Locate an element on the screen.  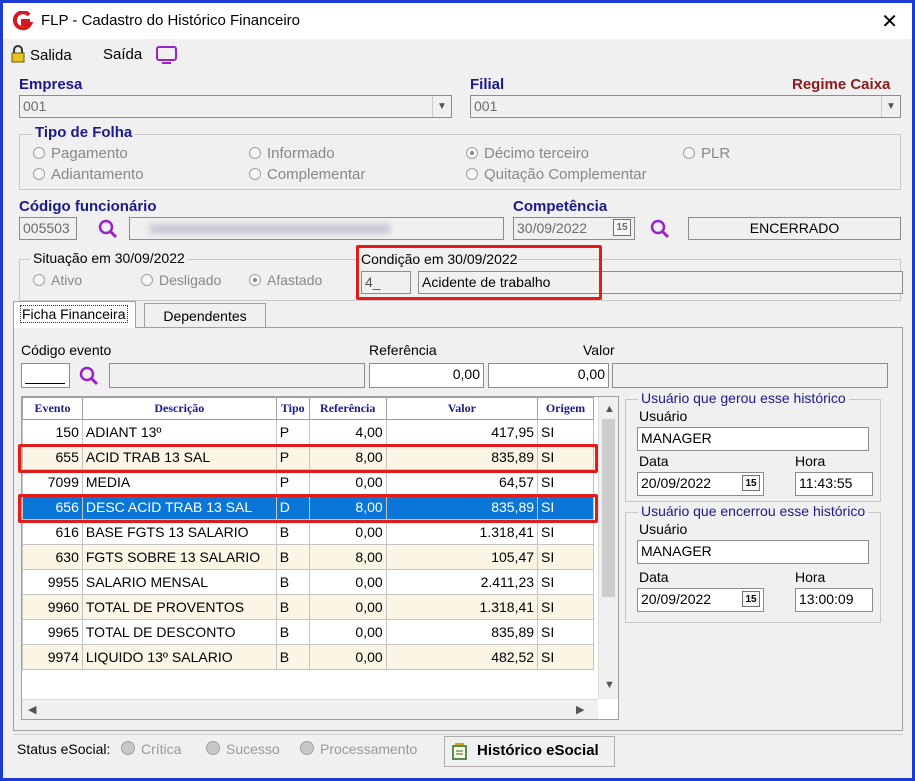
tipo-folha-group: Tipo de Folha is located at coordinates (460, 157).